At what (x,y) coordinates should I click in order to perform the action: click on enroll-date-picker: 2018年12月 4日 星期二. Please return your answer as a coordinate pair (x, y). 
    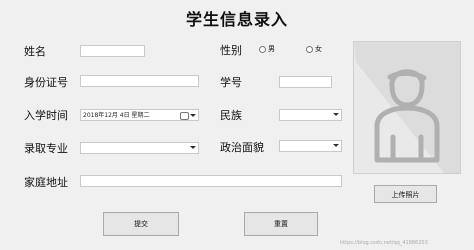
    Looking at the image, I should click on (139, 115).